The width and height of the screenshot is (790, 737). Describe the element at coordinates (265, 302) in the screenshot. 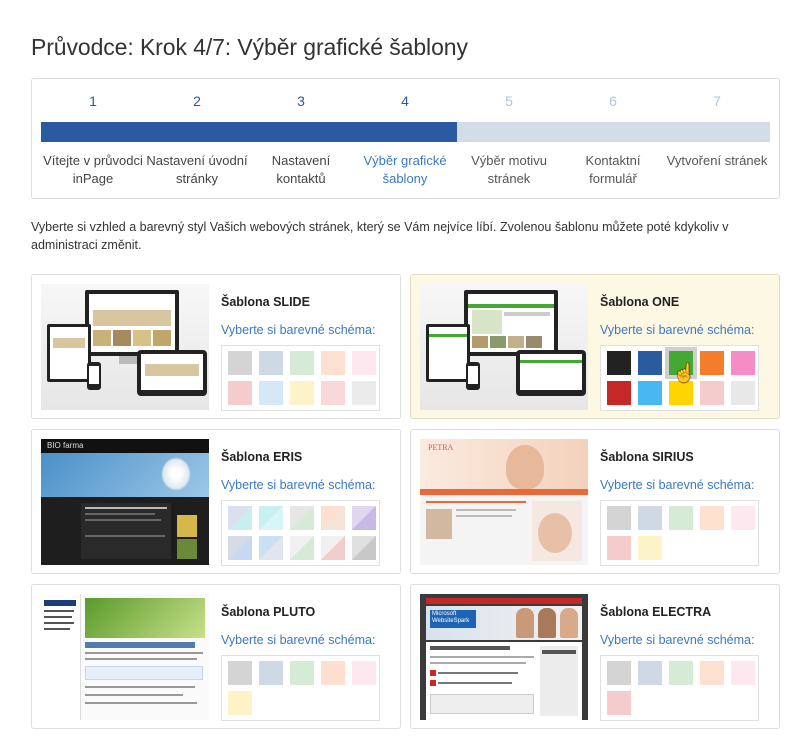

I see `template-name: Šablona SLIDE` at that location.